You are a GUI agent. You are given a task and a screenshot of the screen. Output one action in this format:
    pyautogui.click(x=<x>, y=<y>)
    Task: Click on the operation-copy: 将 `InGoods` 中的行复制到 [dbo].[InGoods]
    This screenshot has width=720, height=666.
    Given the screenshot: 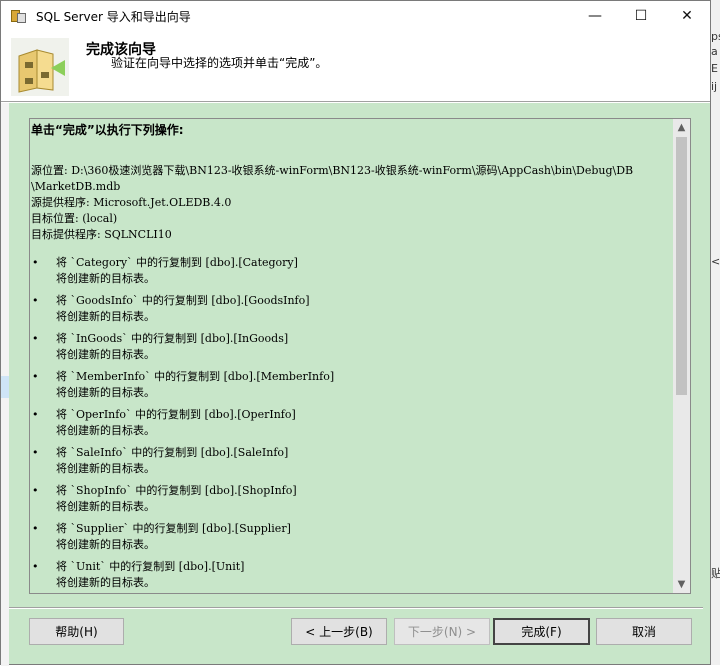 What is the action you would take?
    pyautogui.click(x=172, y=338)
    